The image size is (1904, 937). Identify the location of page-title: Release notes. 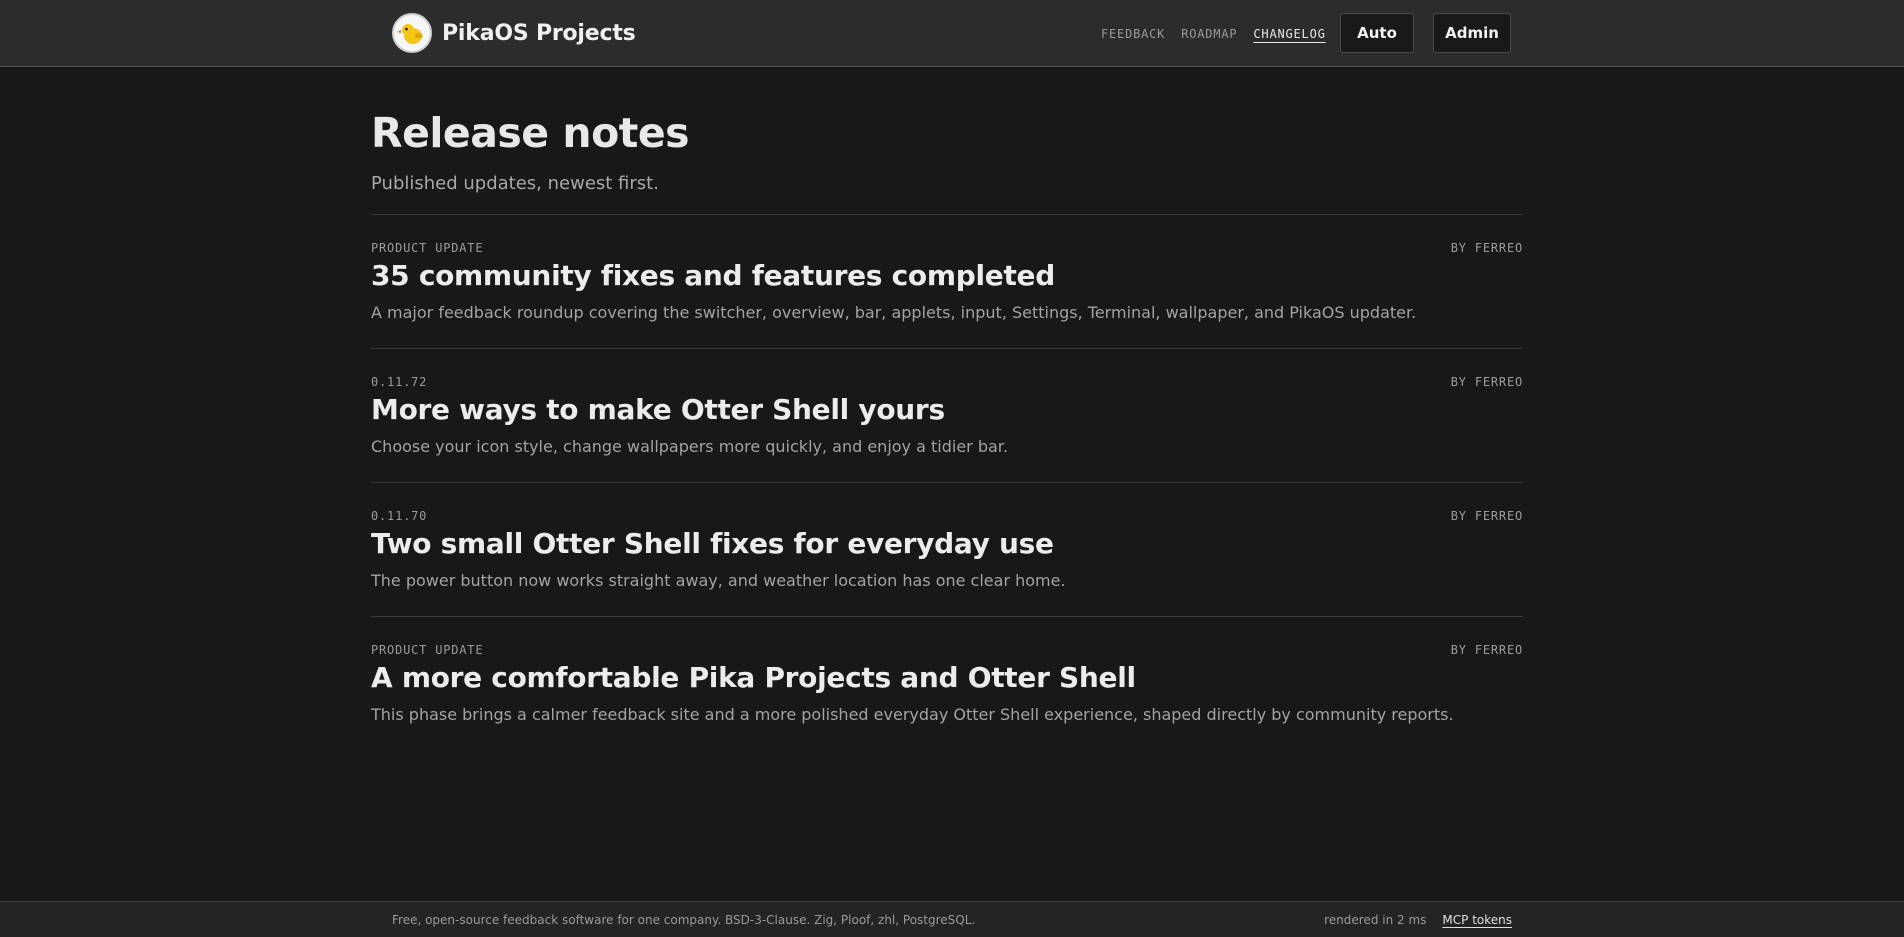
(530, 133).